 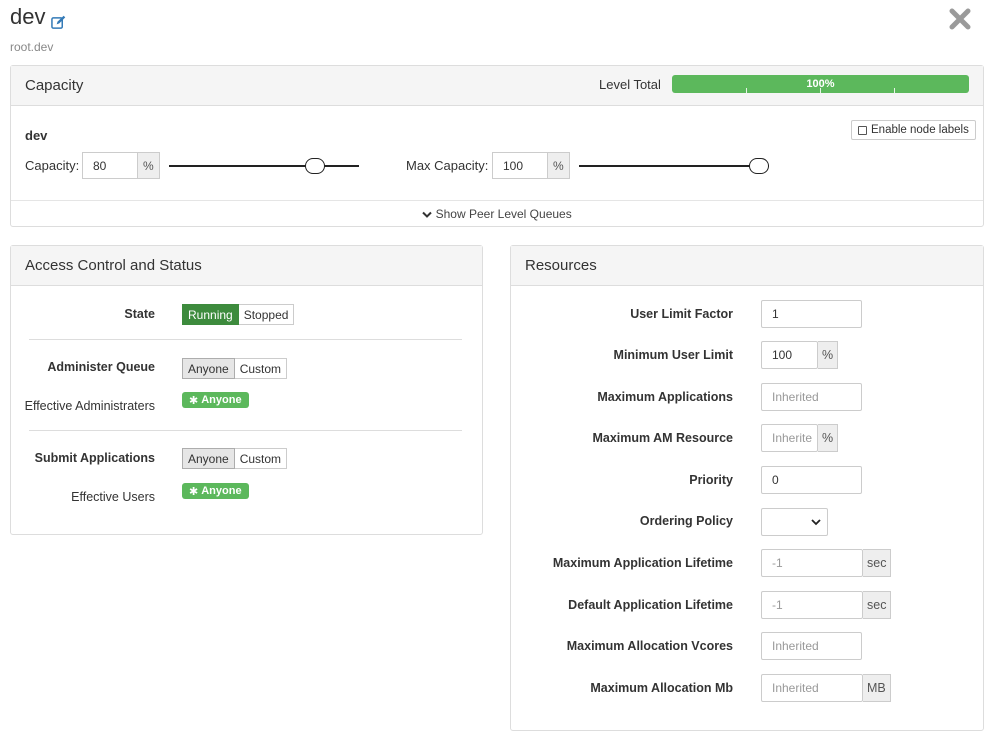 I want to click on user-limit-factor-input: 1, so click(x=811, y=314).